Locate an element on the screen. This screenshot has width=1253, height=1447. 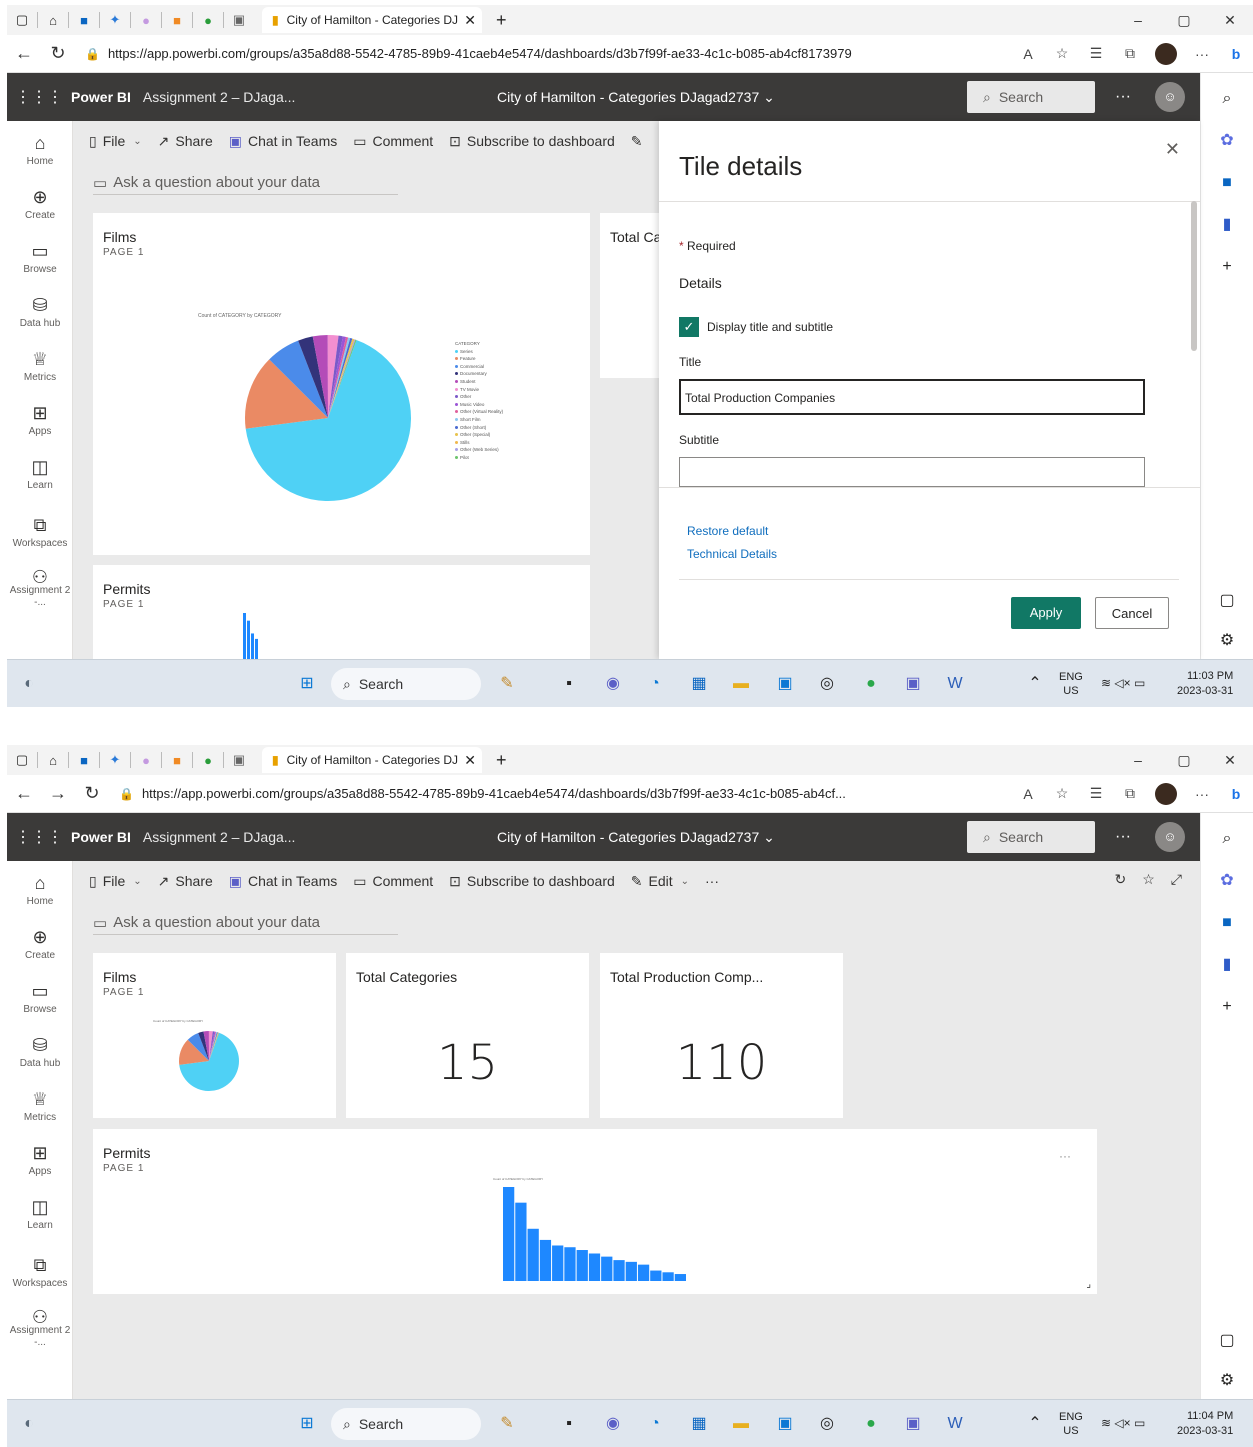
restore-icon: ▢ is located at coordinates (1184, 760).